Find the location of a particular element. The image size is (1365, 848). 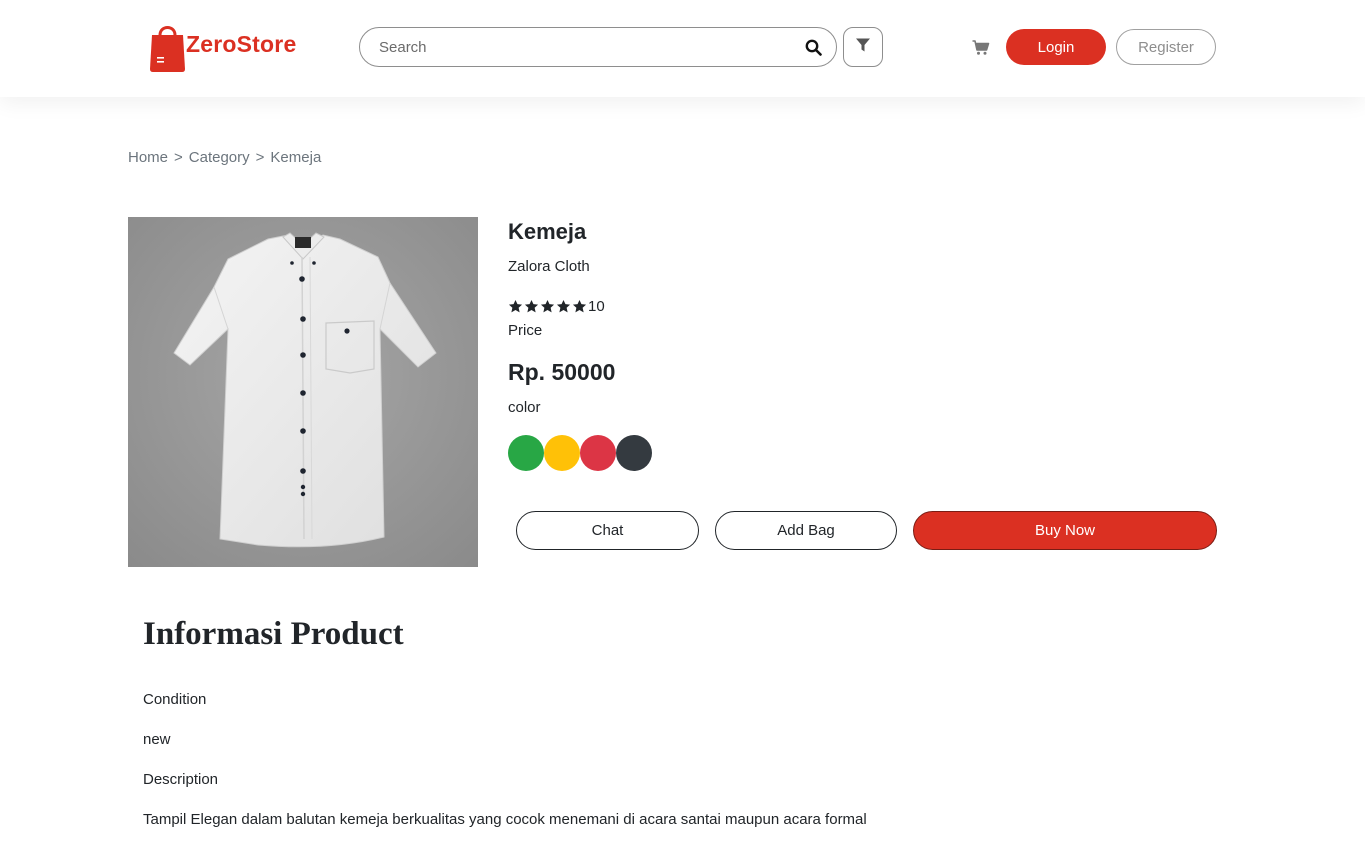

shopping-bag-icon is located at coordinates (167, 47).